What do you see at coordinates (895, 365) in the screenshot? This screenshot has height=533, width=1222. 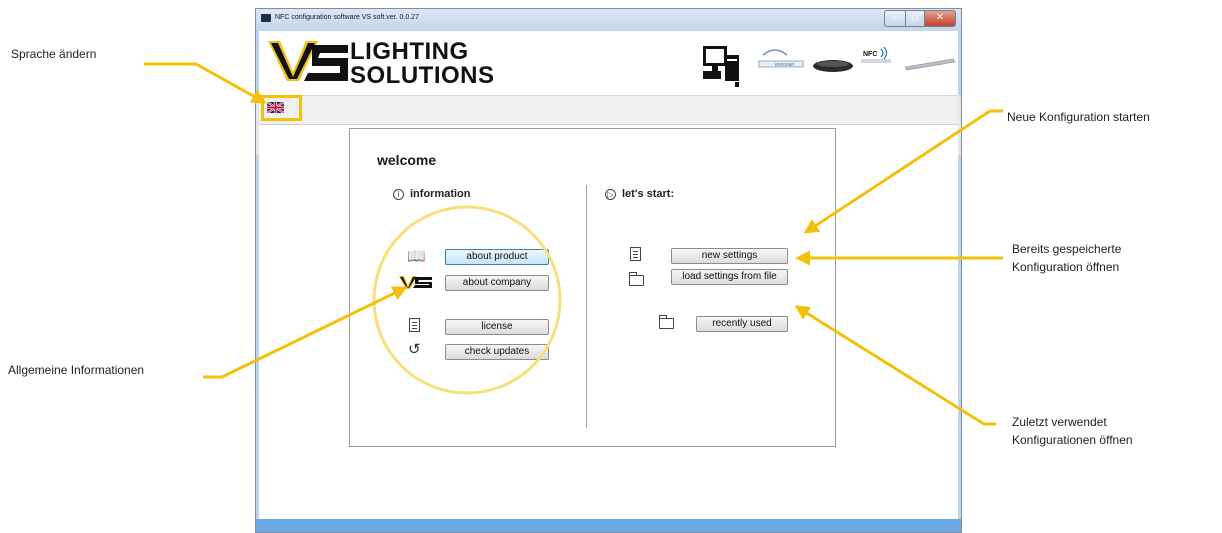 I see `arrow-recently-used` at bounding box center [895, 365].